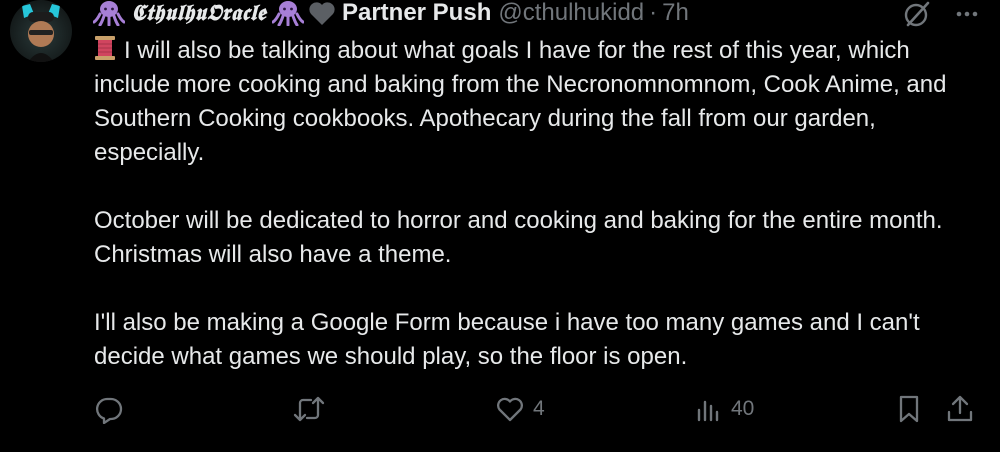 This screenshot has height=452, width=1000. I want to click on partner-label: Partner Push, so click(416, 13).